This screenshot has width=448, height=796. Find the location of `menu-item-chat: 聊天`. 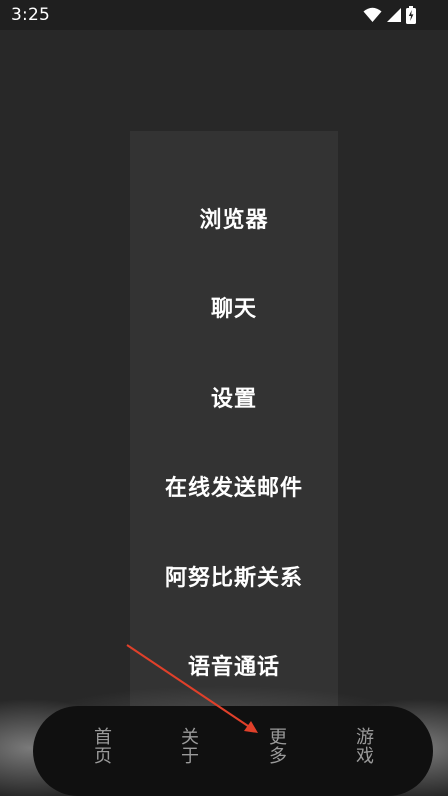

menu-item-chat: 聊天 is located at coordinates (234, 307).